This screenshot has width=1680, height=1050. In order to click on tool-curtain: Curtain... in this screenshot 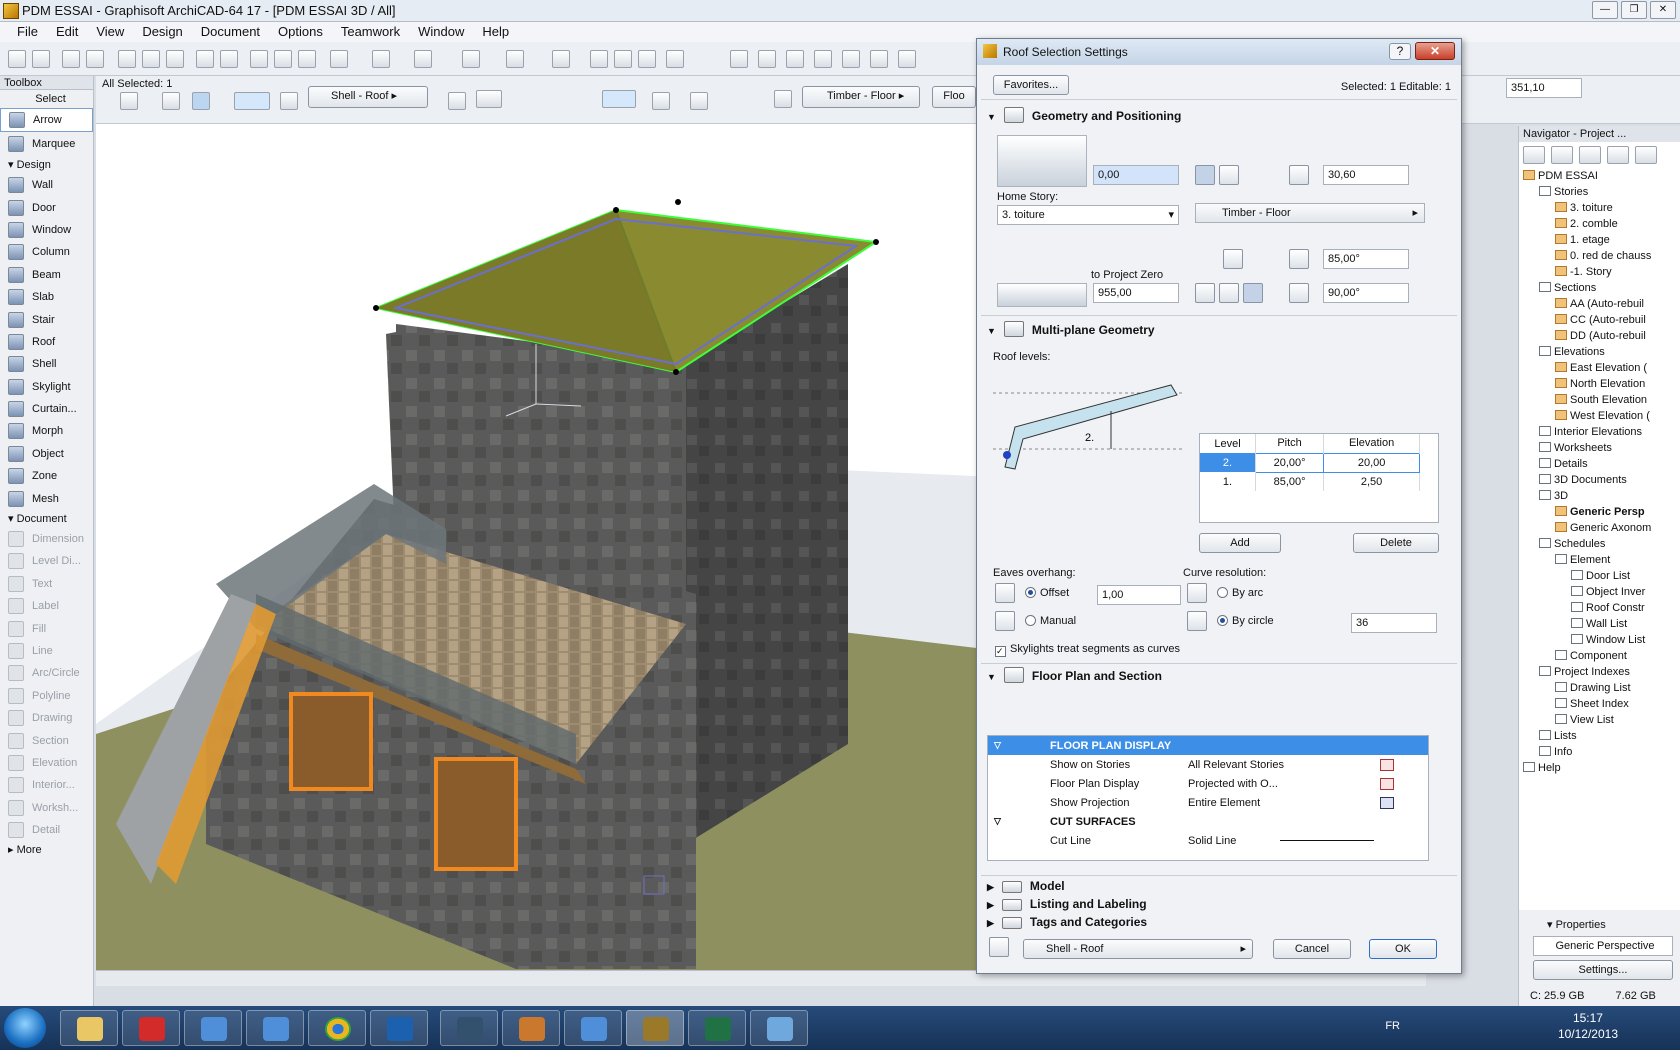, I will do `click(46, 409)`.